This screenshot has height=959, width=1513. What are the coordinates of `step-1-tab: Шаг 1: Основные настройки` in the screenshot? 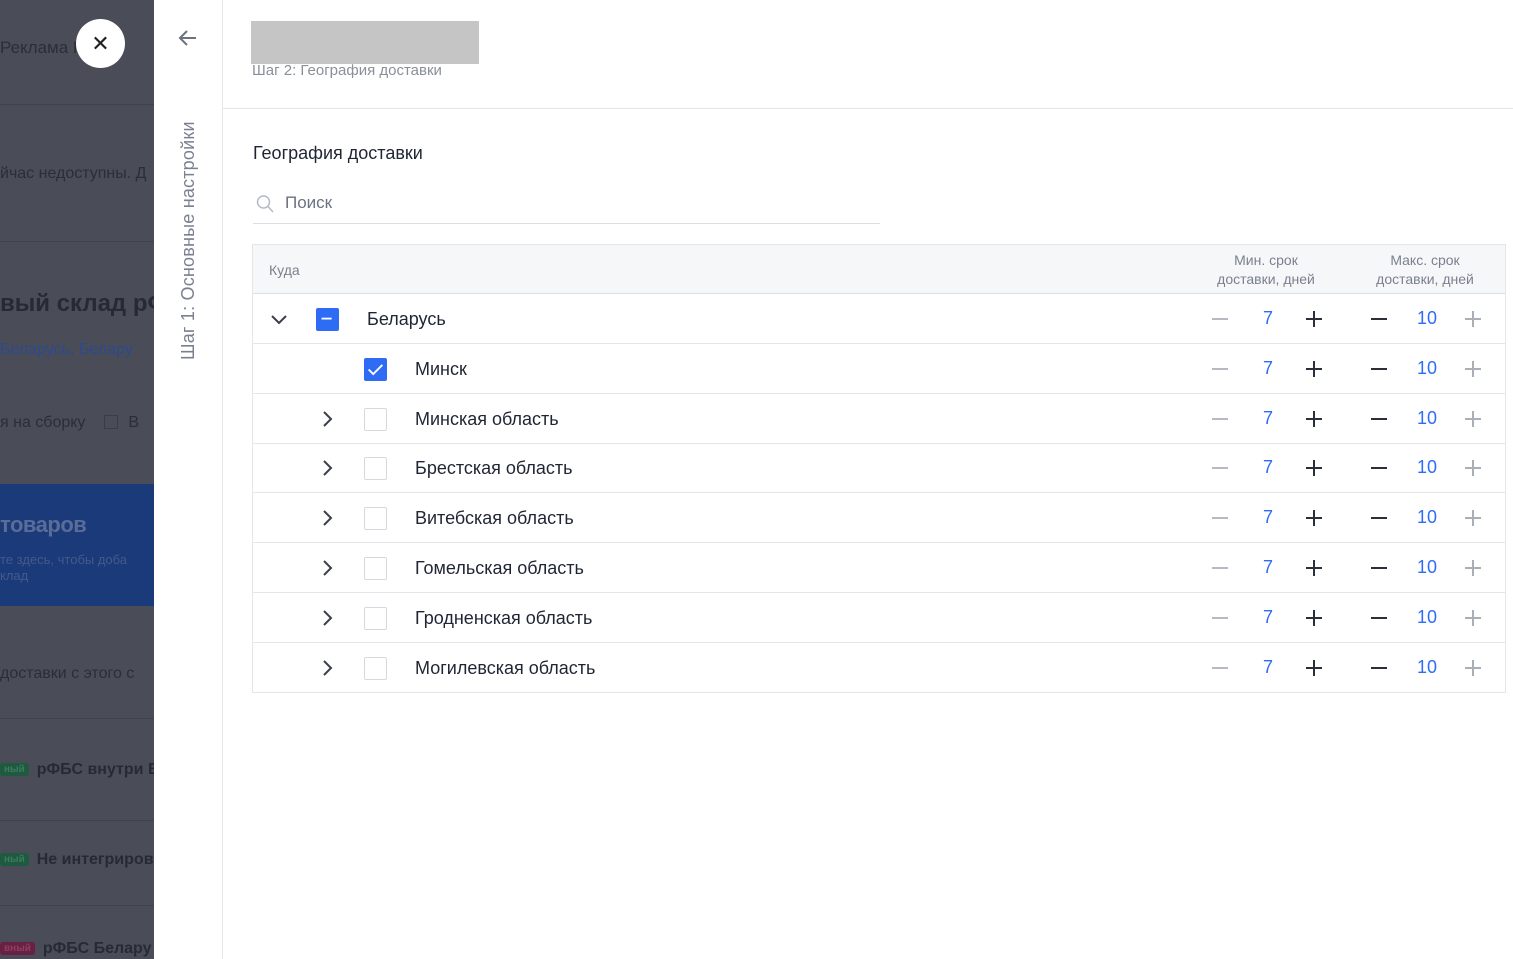 It's located at (188, 227).